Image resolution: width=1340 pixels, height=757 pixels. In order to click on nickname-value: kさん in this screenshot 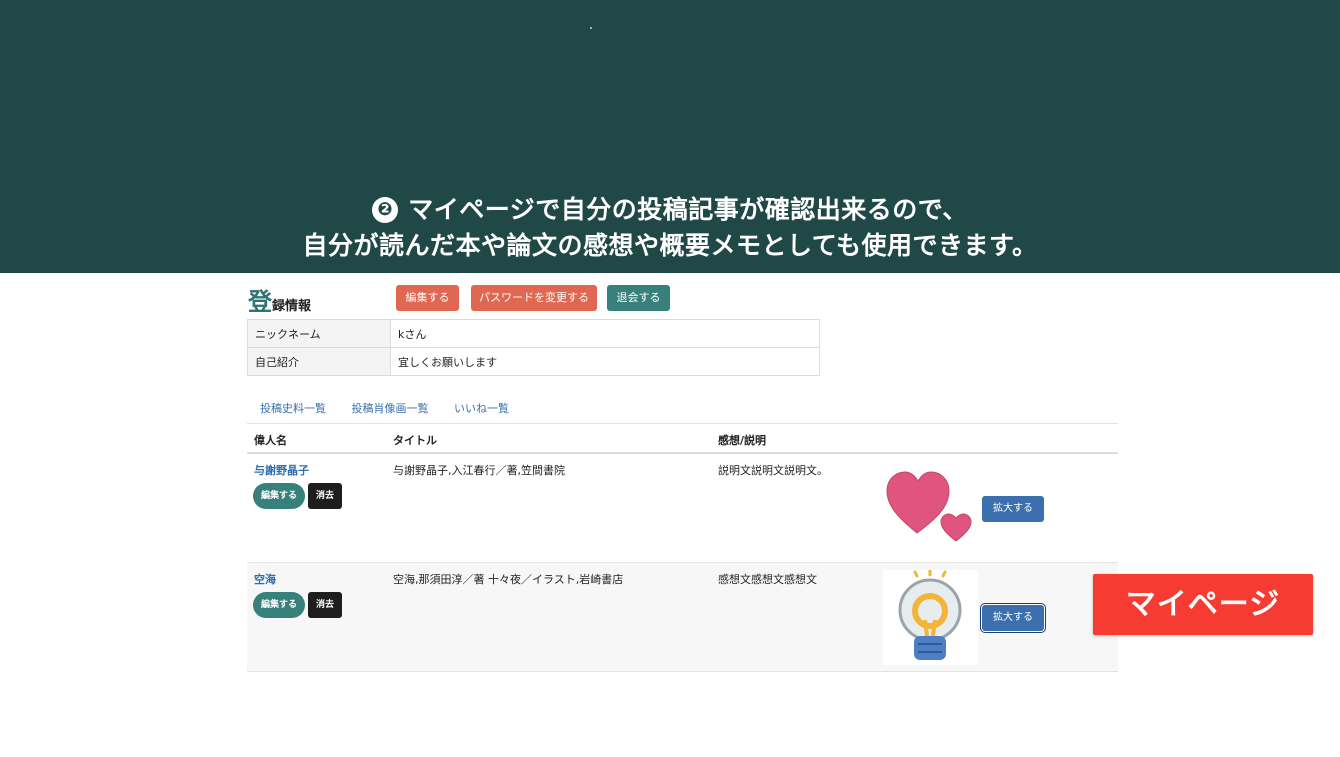, I will do `click(605, 333)`.